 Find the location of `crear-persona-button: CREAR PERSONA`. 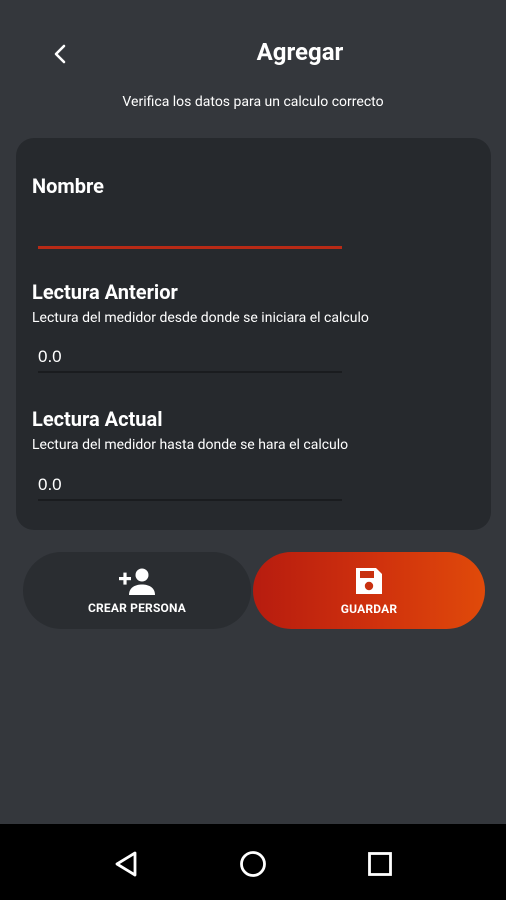

crear-persona-button: CREAR PERSONA is located at coordinates (137, 590).